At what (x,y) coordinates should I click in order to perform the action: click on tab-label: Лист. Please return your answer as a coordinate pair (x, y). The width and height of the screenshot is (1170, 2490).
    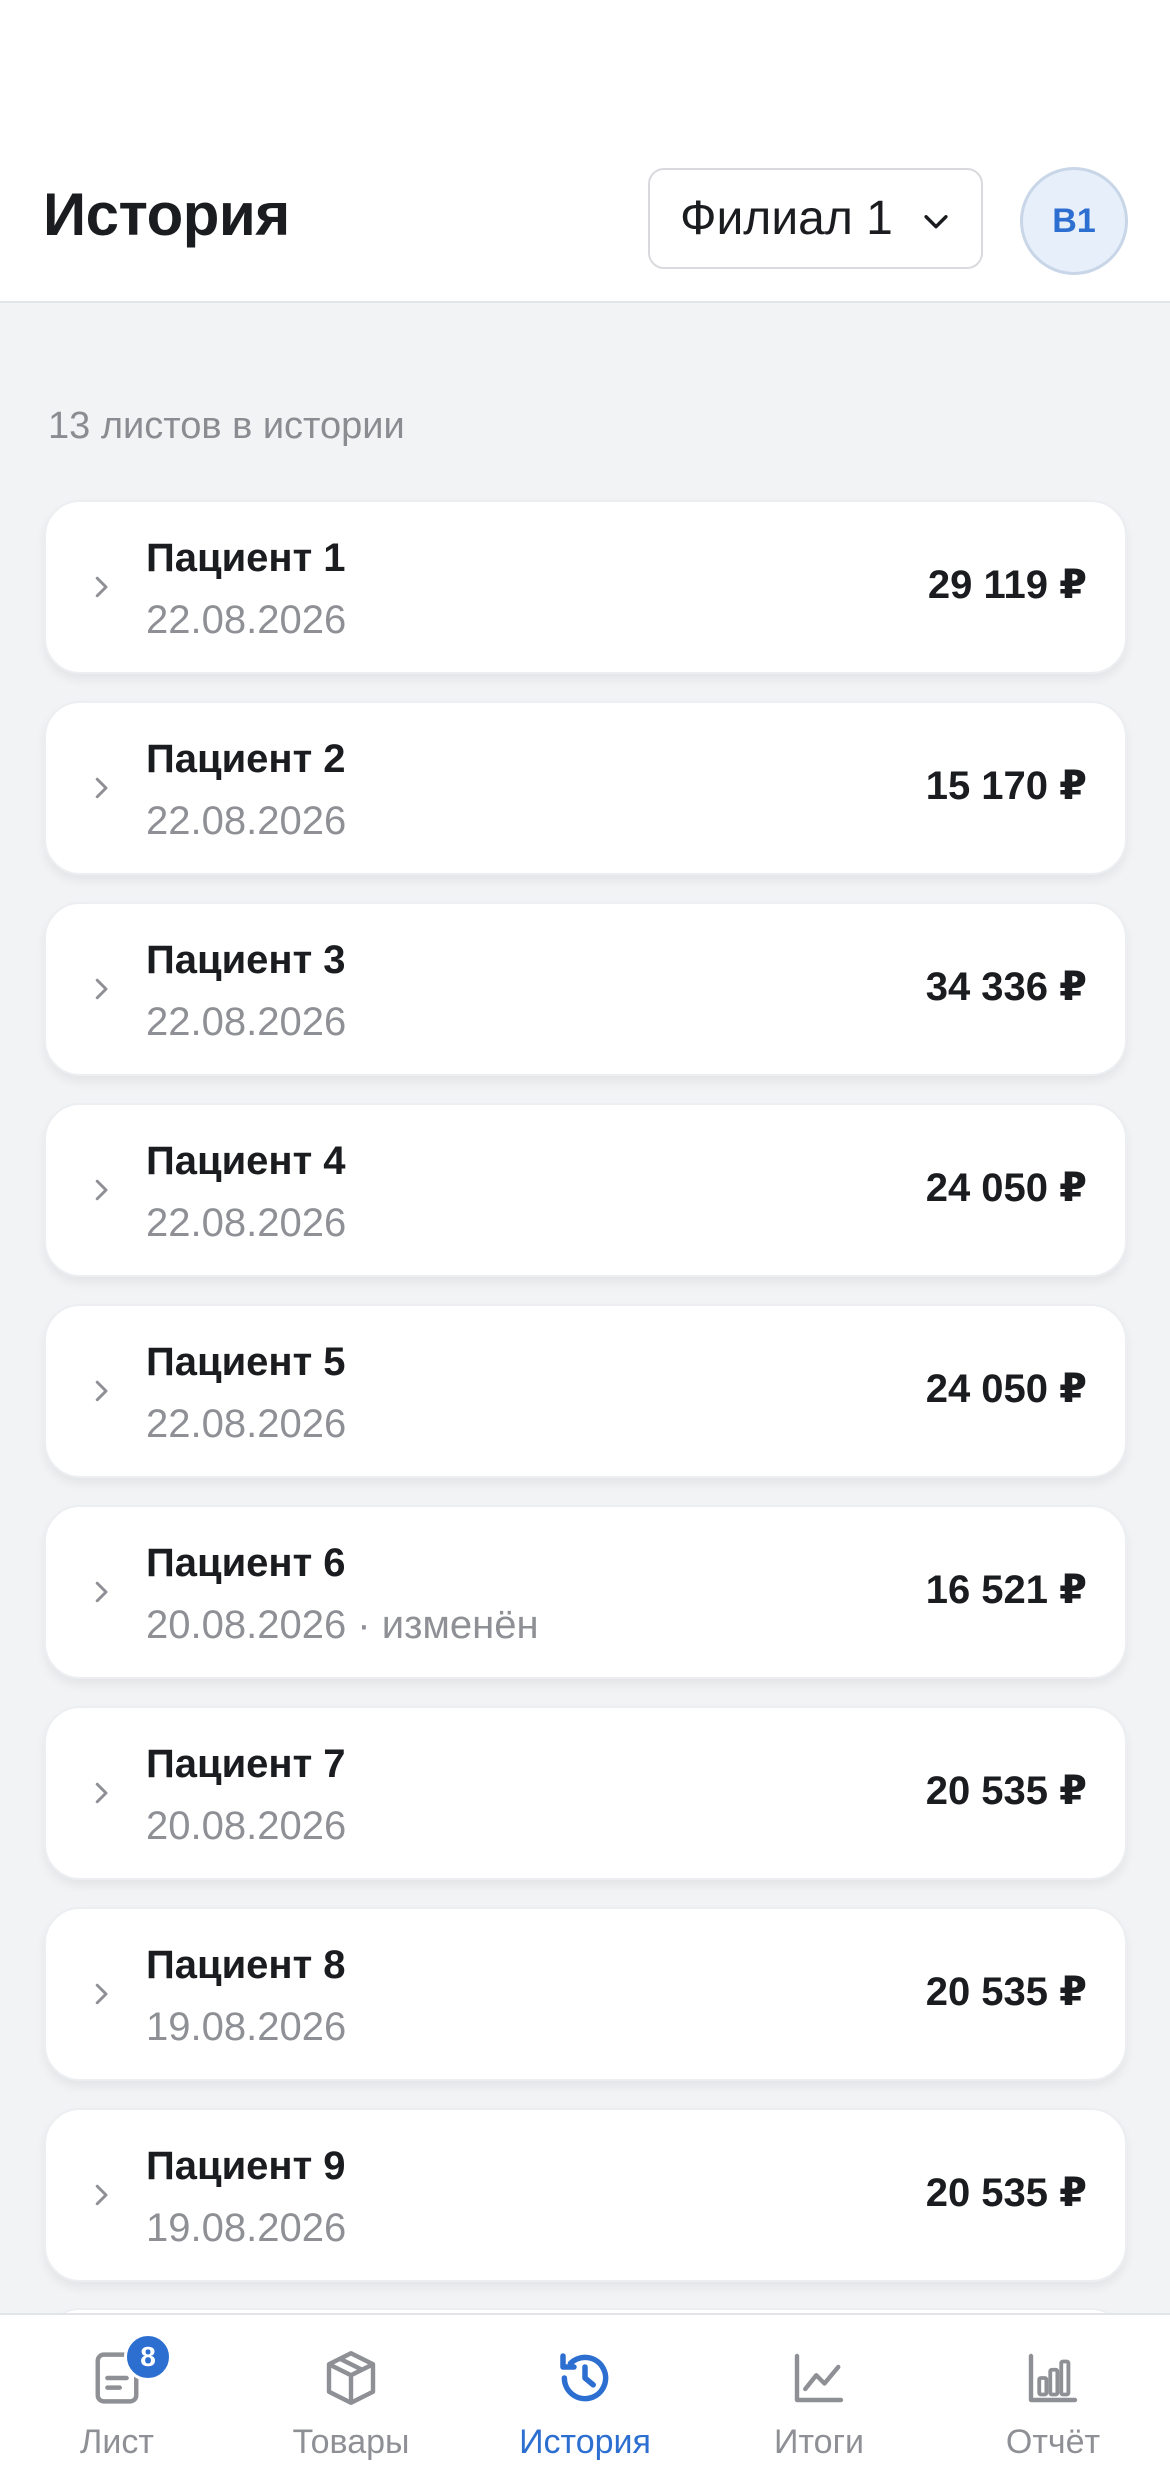
    Looking at the image, I should click on (117, 2442).